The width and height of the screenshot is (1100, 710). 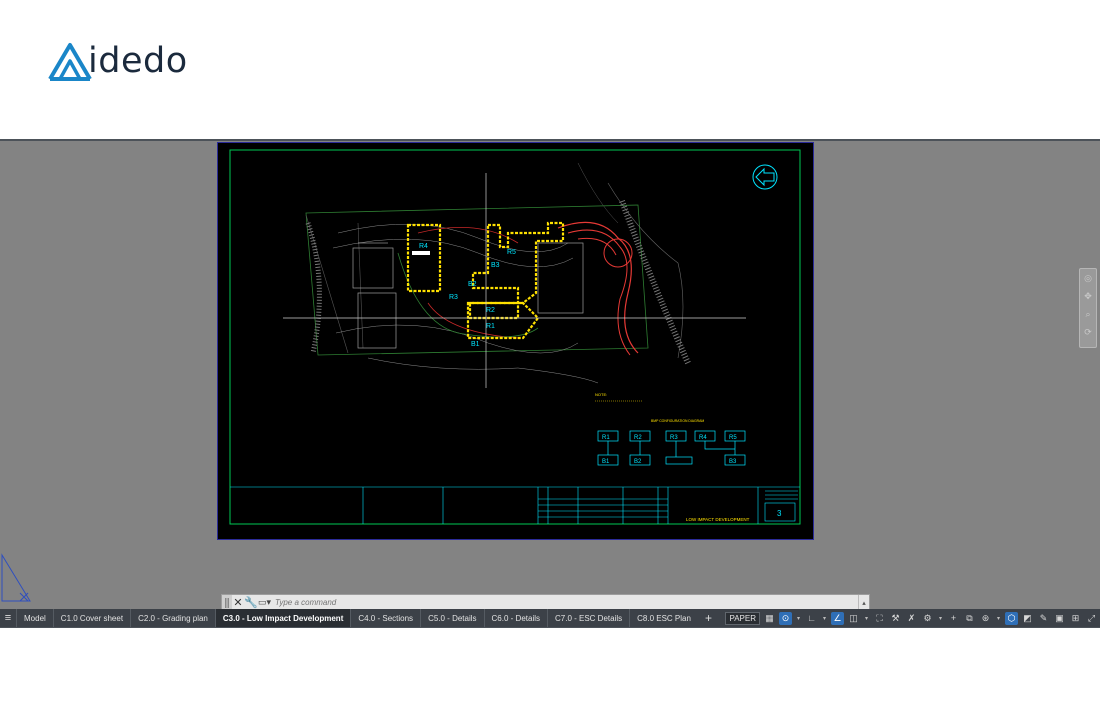 I want to click on quick-properties-icon: ⊛, so click(x=985, y=618).